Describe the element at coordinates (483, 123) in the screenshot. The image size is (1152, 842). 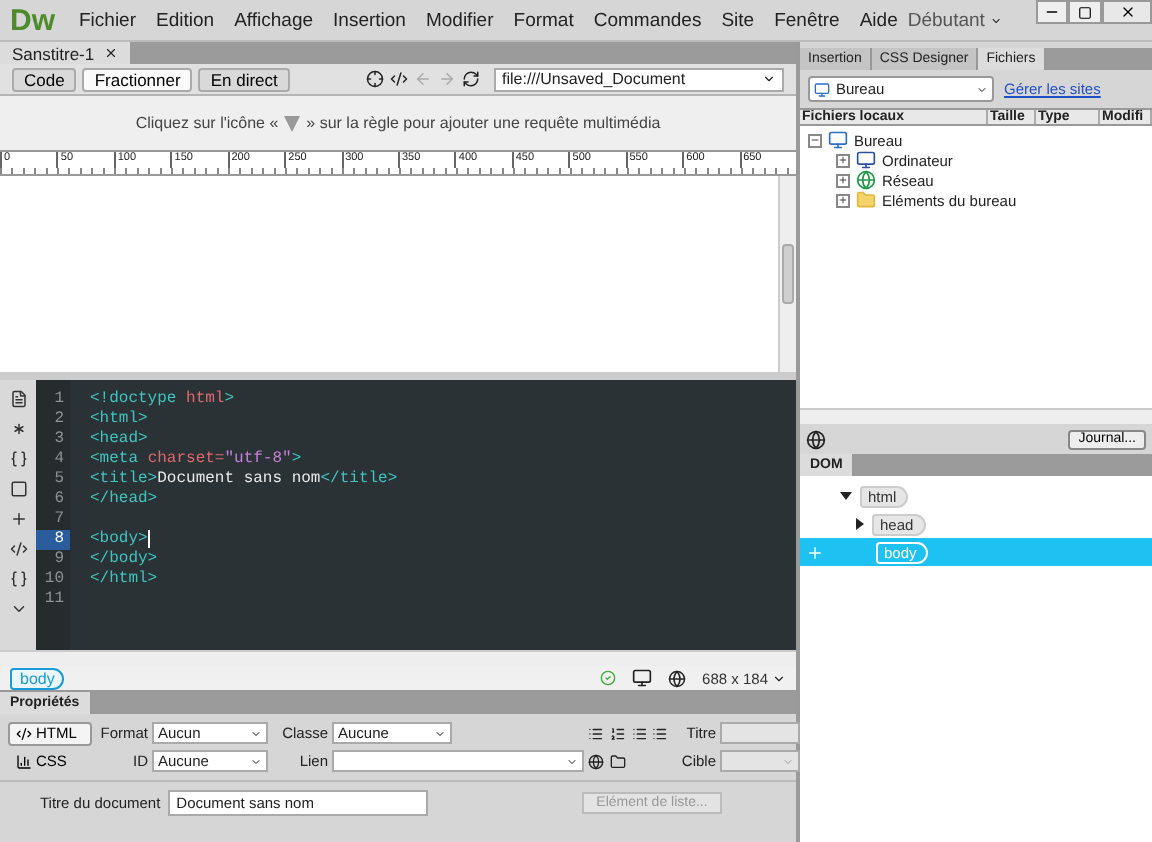
I see `hint-text: » sur la règle pour ajouter une requête multimédia` at that location.